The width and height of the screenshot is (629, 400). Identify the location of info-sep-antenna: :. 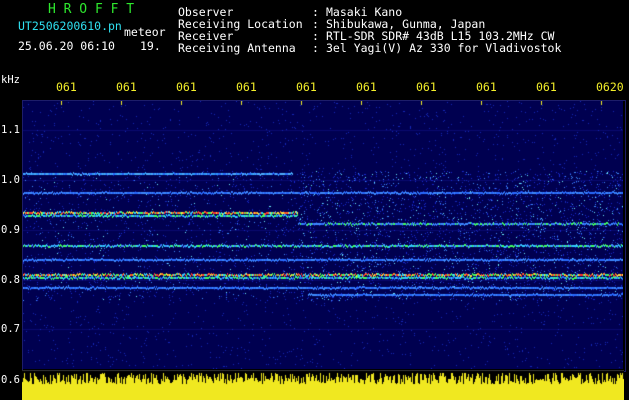
(315, 48).